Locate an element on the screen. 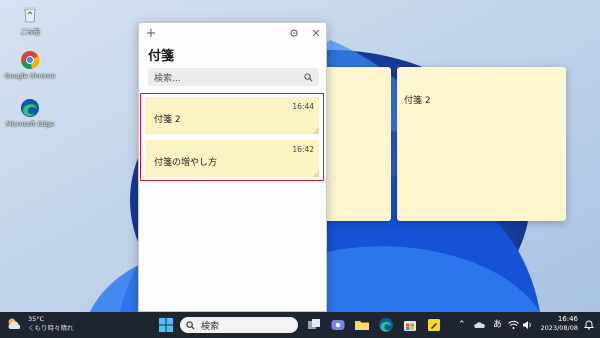 This screenshot has height=338, width=600. note-title: 付箋の増やし方 is located at coordinates (186, 163).